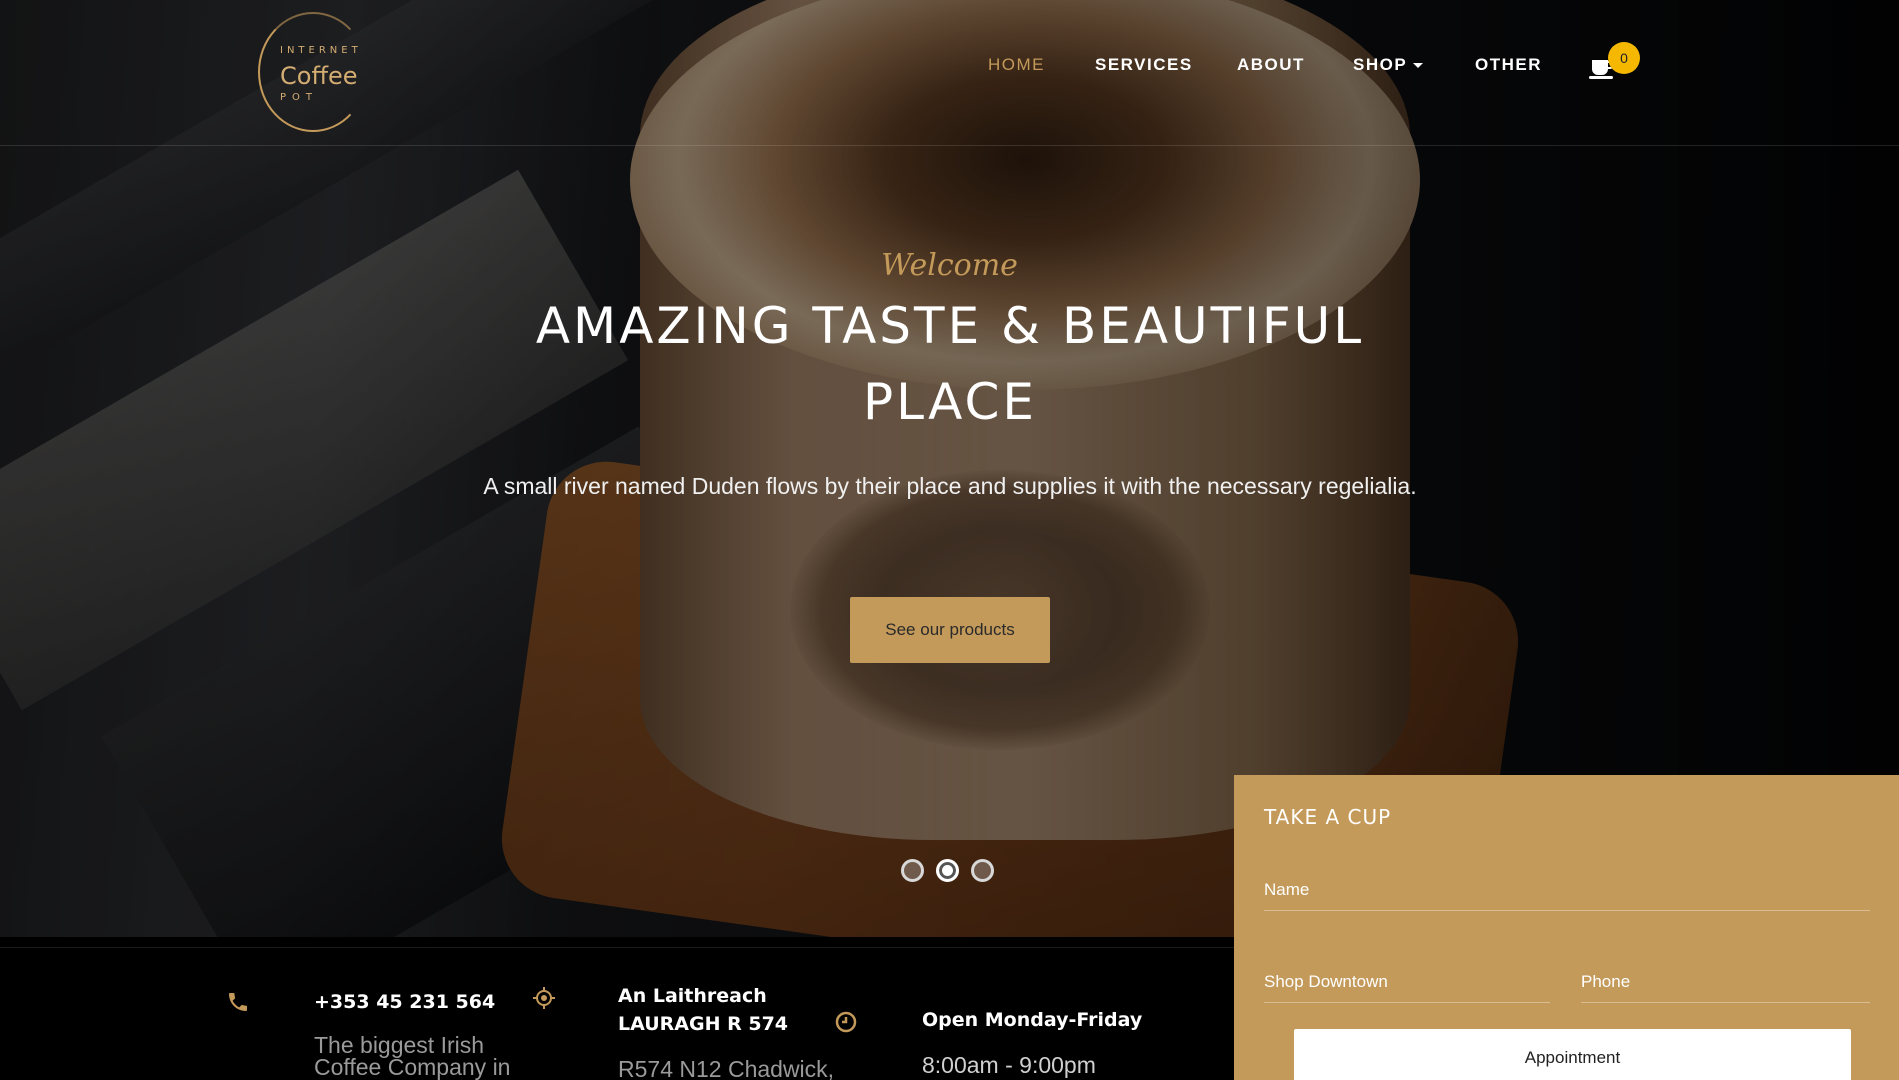 The height and width of the screenshot is (1080, 1899). I want to click on cart-button: 0, so click(1615, 65).